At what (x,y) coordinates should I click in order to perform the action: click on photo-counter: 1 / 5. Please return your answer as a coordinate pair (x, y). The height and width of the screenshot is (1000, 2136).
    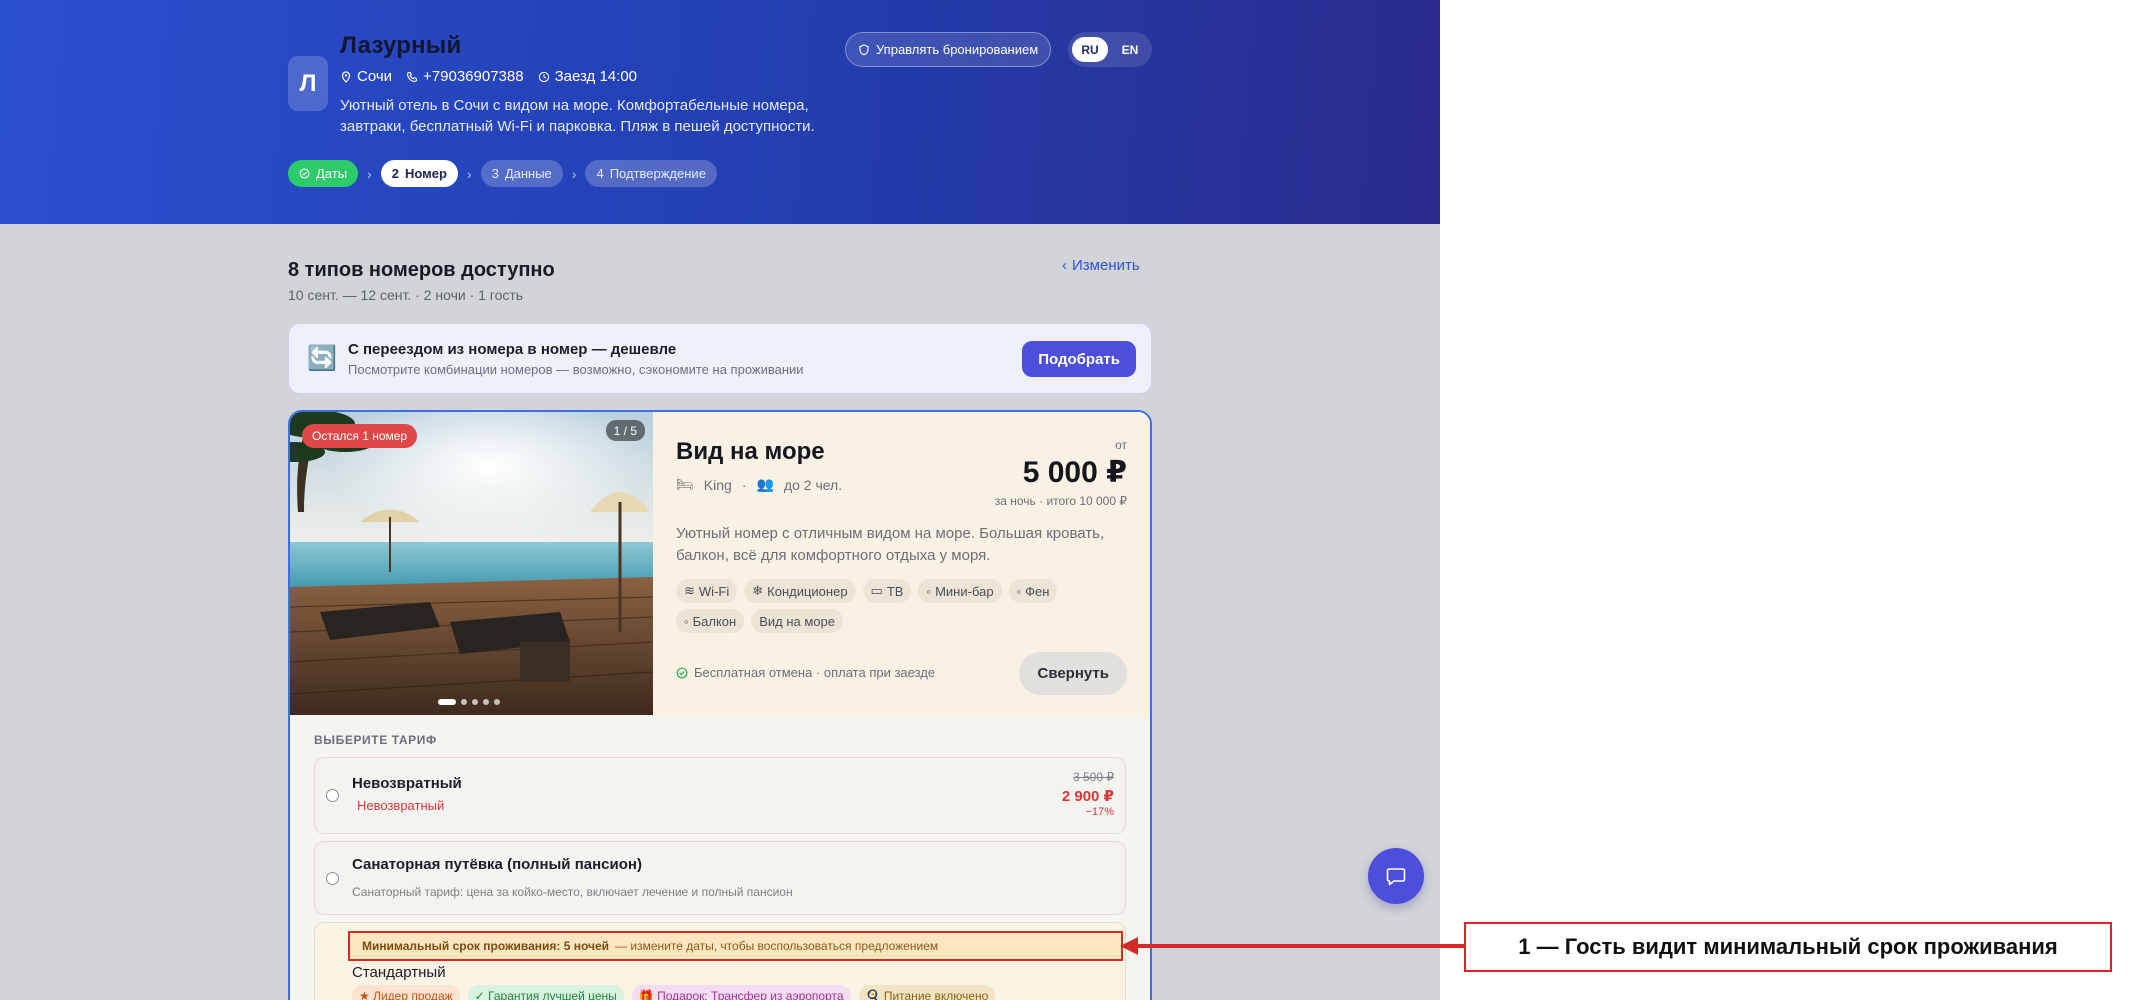
    Looking at the image, I should click on (625, 430).